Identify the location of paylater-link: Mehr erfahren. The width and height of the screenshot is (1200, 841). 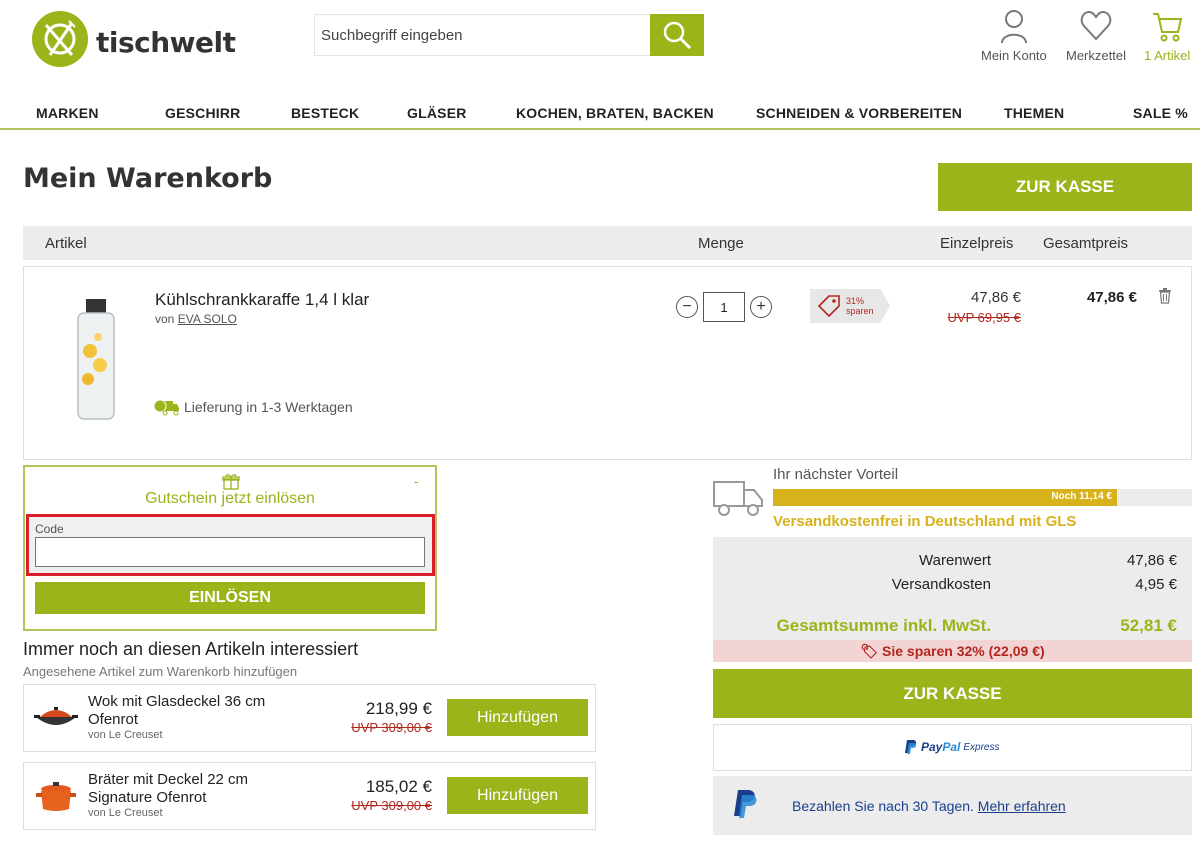
(1022, 806).